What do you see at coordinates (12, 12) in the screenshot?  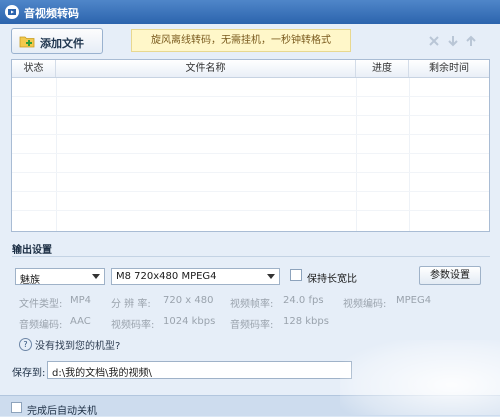 I see `film-icon` at bounding box center [12, 12].